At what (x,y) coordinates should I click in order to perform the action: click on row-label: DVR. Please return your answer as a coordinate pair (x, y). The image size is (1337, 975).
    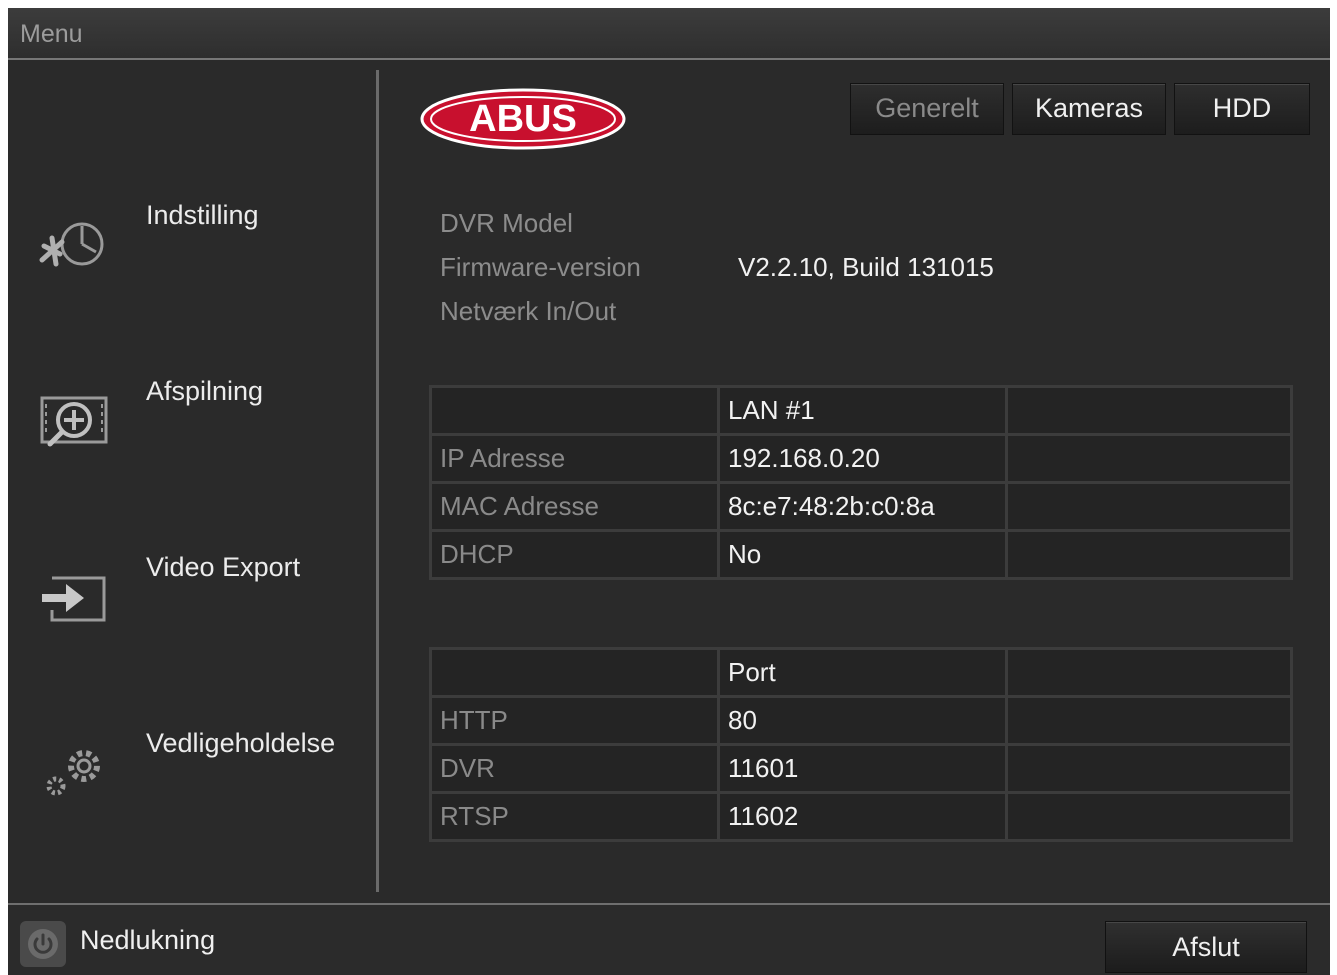
    Looking at the image, I should click on (574, 768).